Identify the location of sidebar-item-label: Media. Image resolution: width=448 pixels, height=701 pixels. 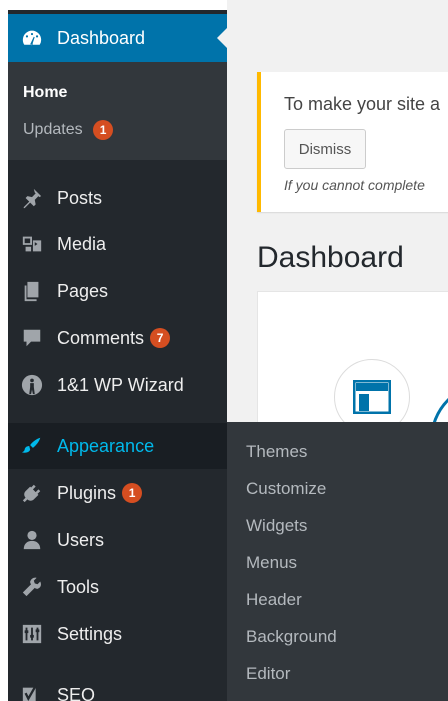
(82, 243).